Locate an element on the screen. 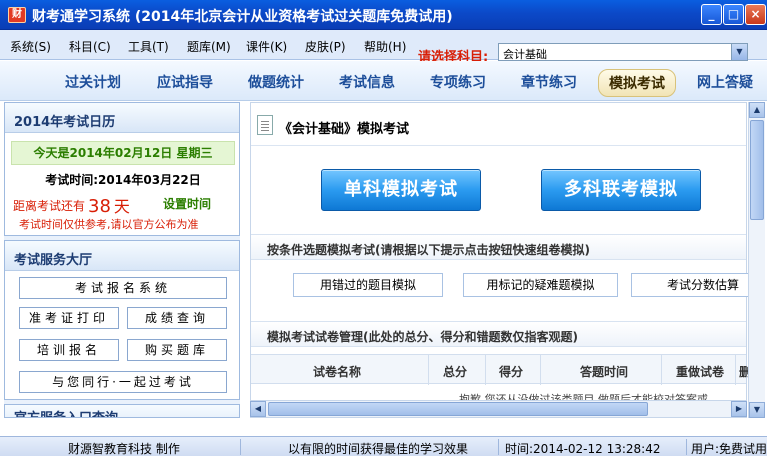 The image size is (767, 456). multi-subject-exam-button: 多科联考模拟 is located at coordinates (621, 190).